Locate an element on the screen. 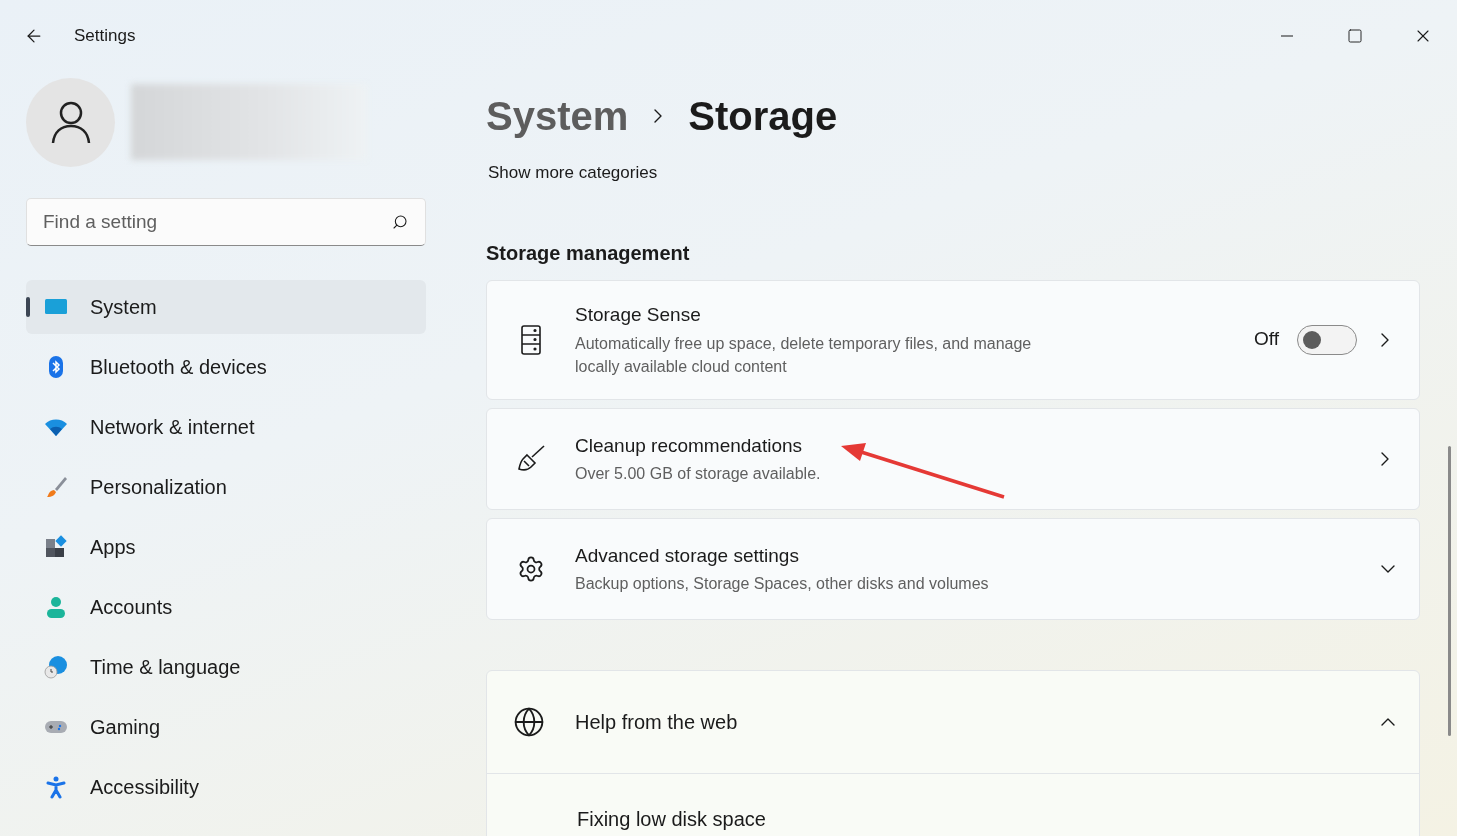  toggle-switch is located at coordinates (1327, 339).